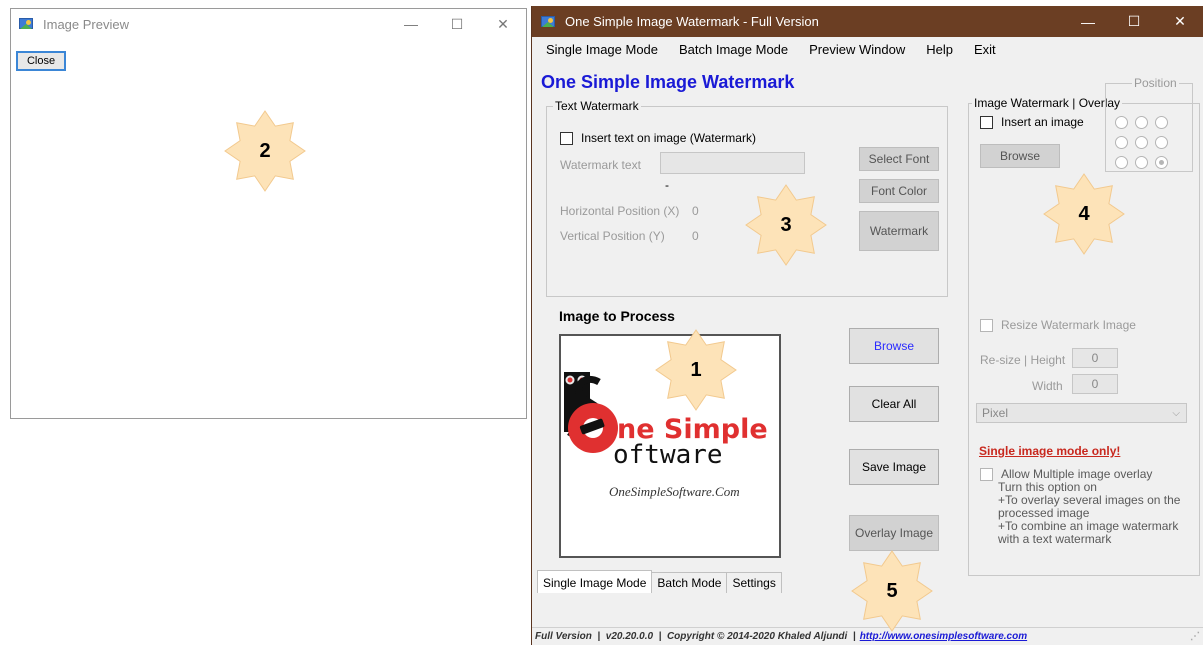  I want to click on watermark-text-label: Watermark text, so click(600, 165).